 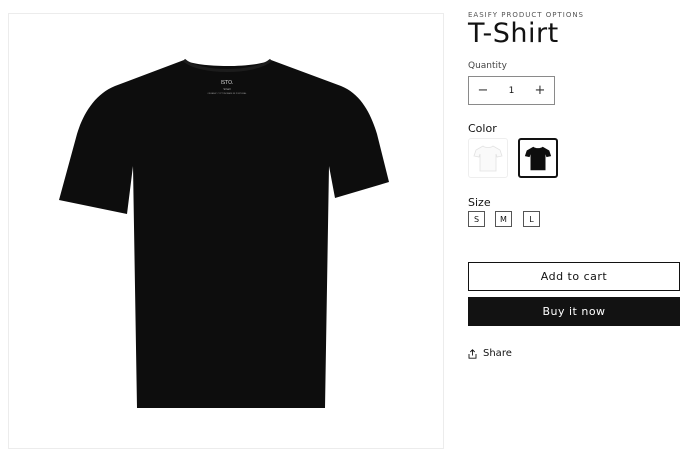 What do you see at coordinates (540, 90) in the screenshot?
I see `quantity-increase-button: +` at bounding box center [540, 90].